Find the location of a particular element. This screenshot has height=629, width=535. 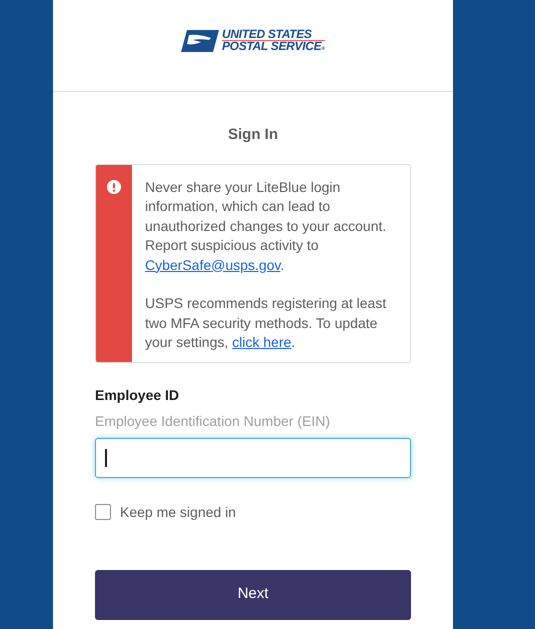

logo-text: UNITED STATES is located at coordinates (274, 35).